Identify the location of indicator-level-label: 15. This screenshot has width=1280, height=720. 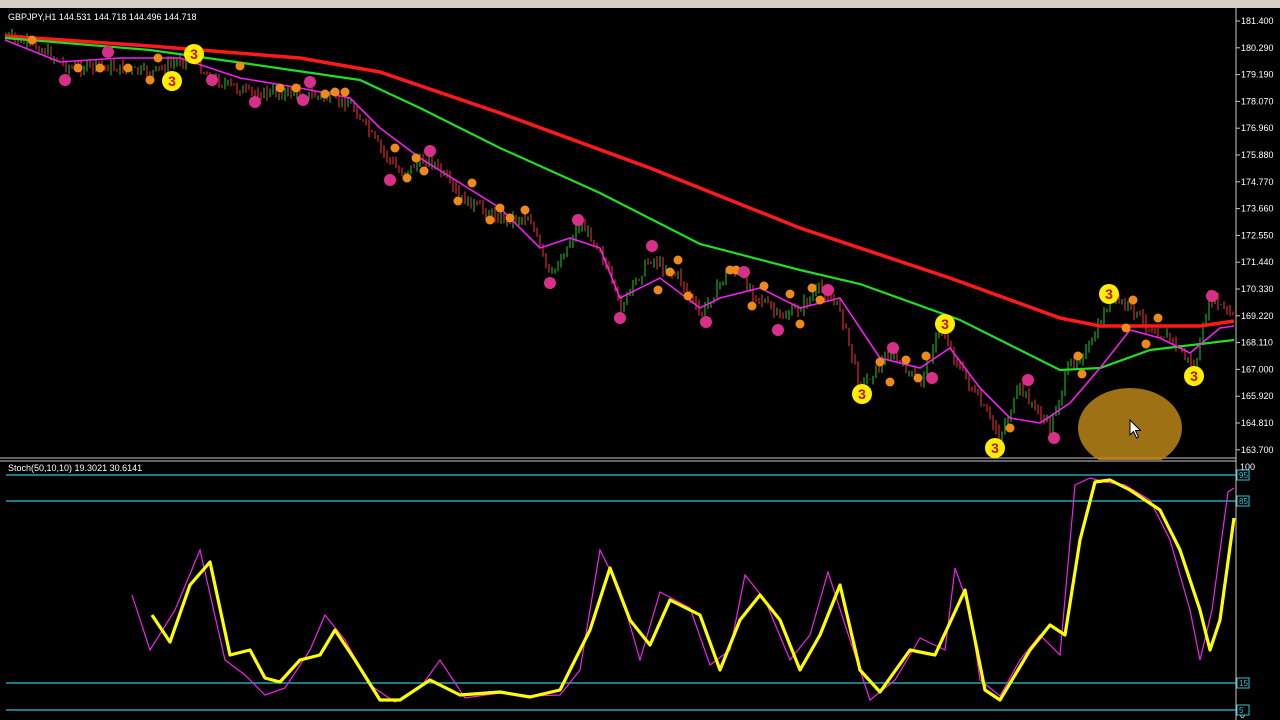
(1243, 683).